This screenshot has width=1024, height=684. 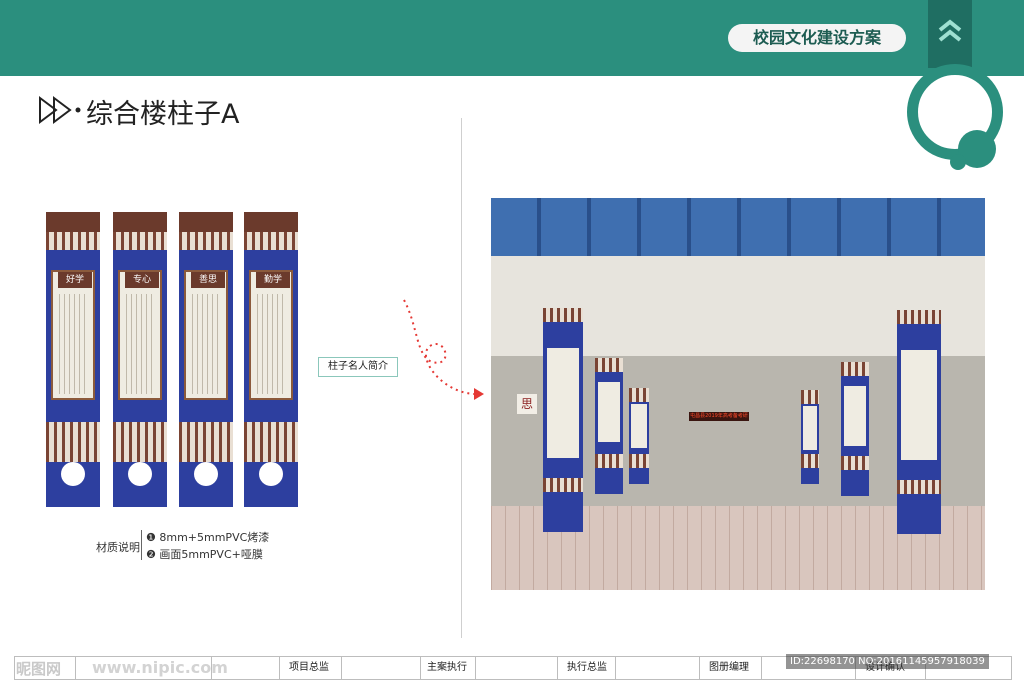 What do you see at coordinates (443, 349) in the screenshot?
I see `dotted-arrow-icon` at bounding box center [443, 349].